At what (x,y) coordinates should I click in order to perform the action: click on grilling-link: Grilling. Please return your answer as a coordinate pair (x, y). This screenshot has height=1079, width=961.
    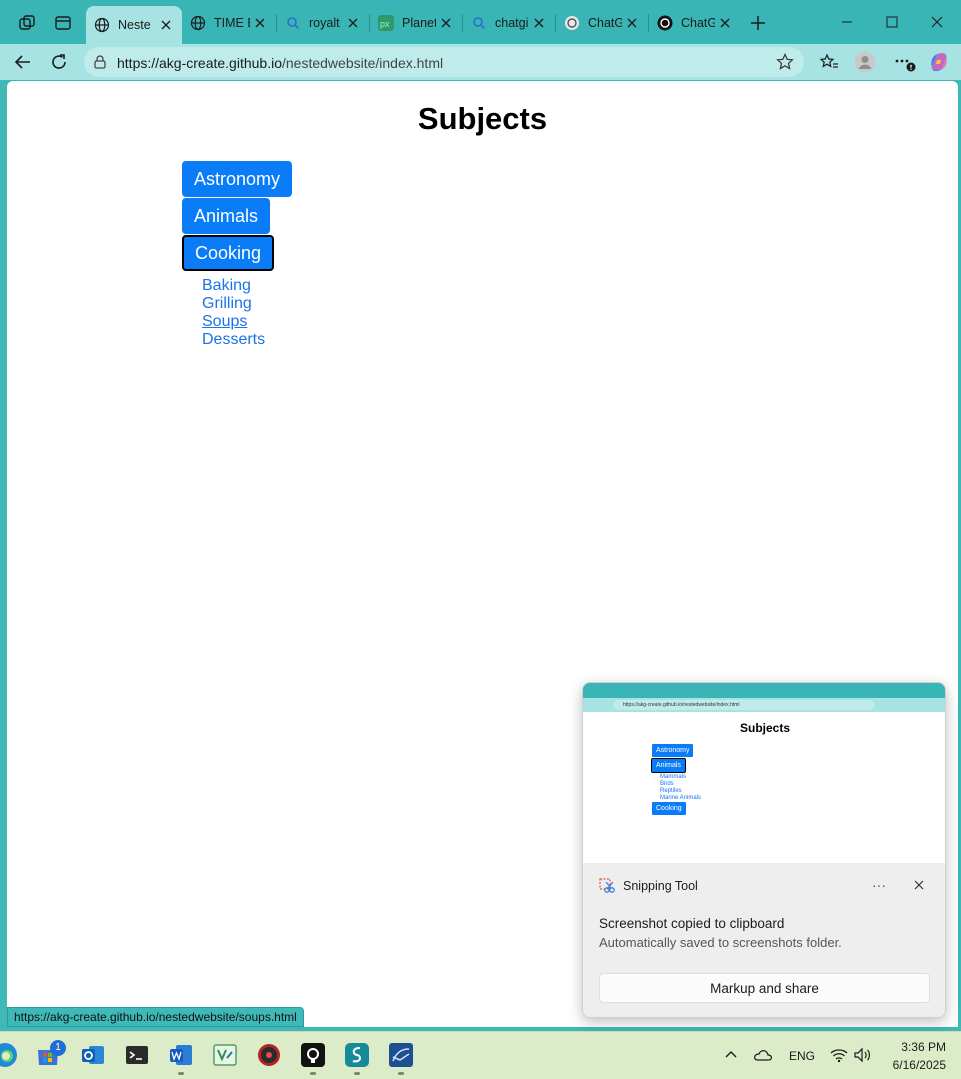
    Looking at the image, I should click on (227, 304).